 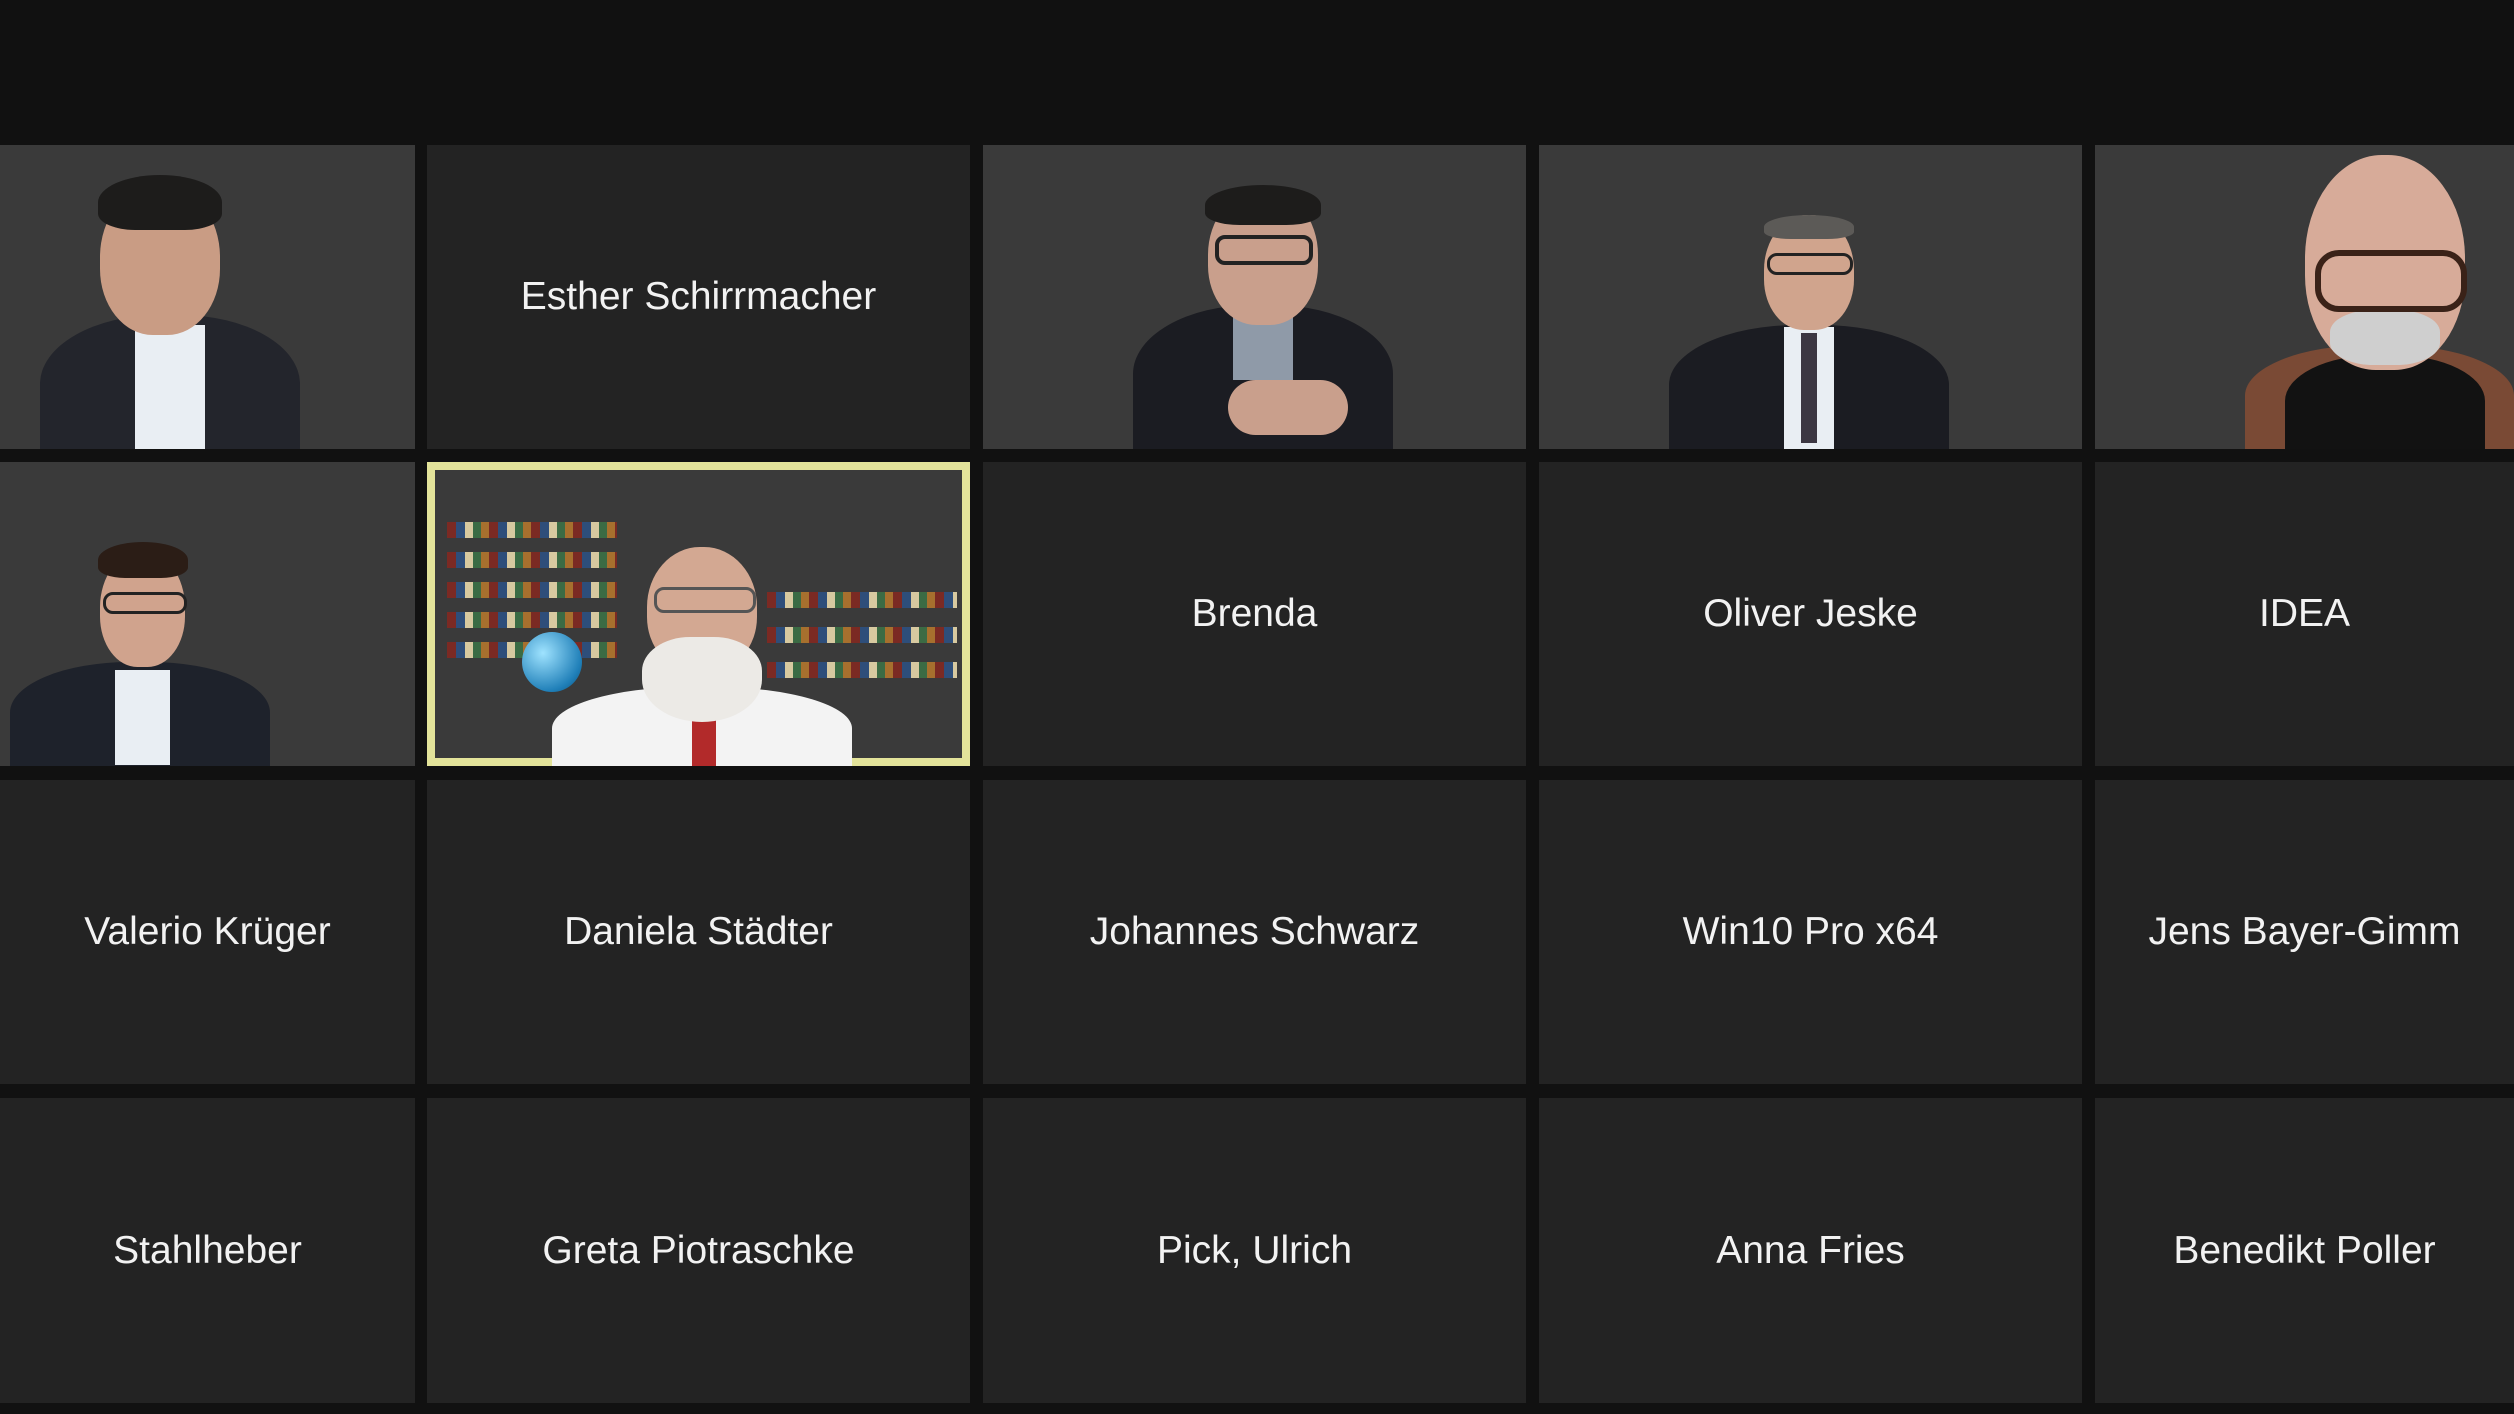 I want to click on participant-name: Esther Schirrmacher, so click(x=698, y=296).